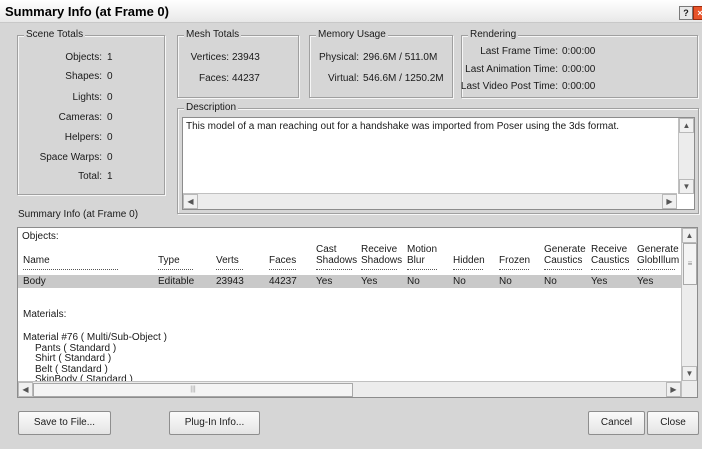 Image resolution: width=702 pixels, height=449 pixels. What do you see at coordinates (73, 358) in the screenshot?
I see `material-item: Shirt ( Standard )` at bounding box center [73, 358].